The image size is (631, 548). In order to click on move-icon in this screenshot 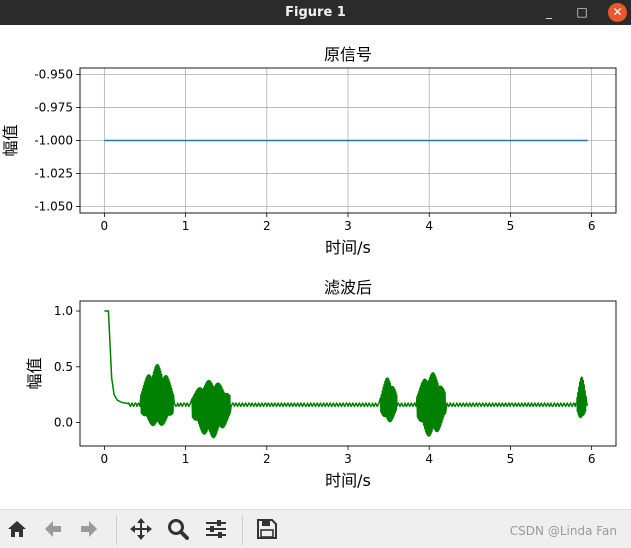, I will do `click(141, 529)`.